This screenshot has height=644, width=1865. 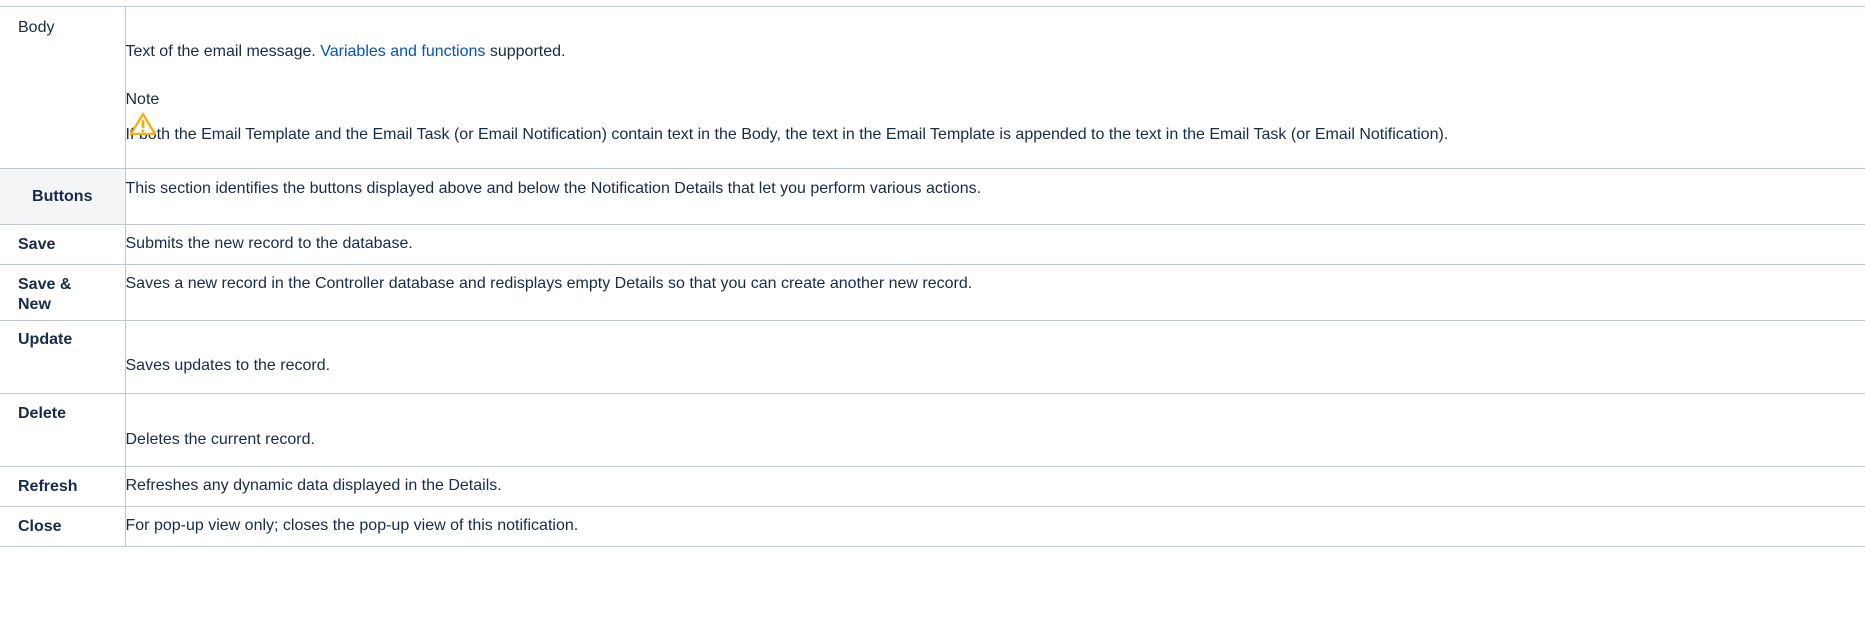 What do you see at coordinates (220, 439) in the screenshot?
I see `delete-description: Deletes the current record.` at bounding box center [220, 439].